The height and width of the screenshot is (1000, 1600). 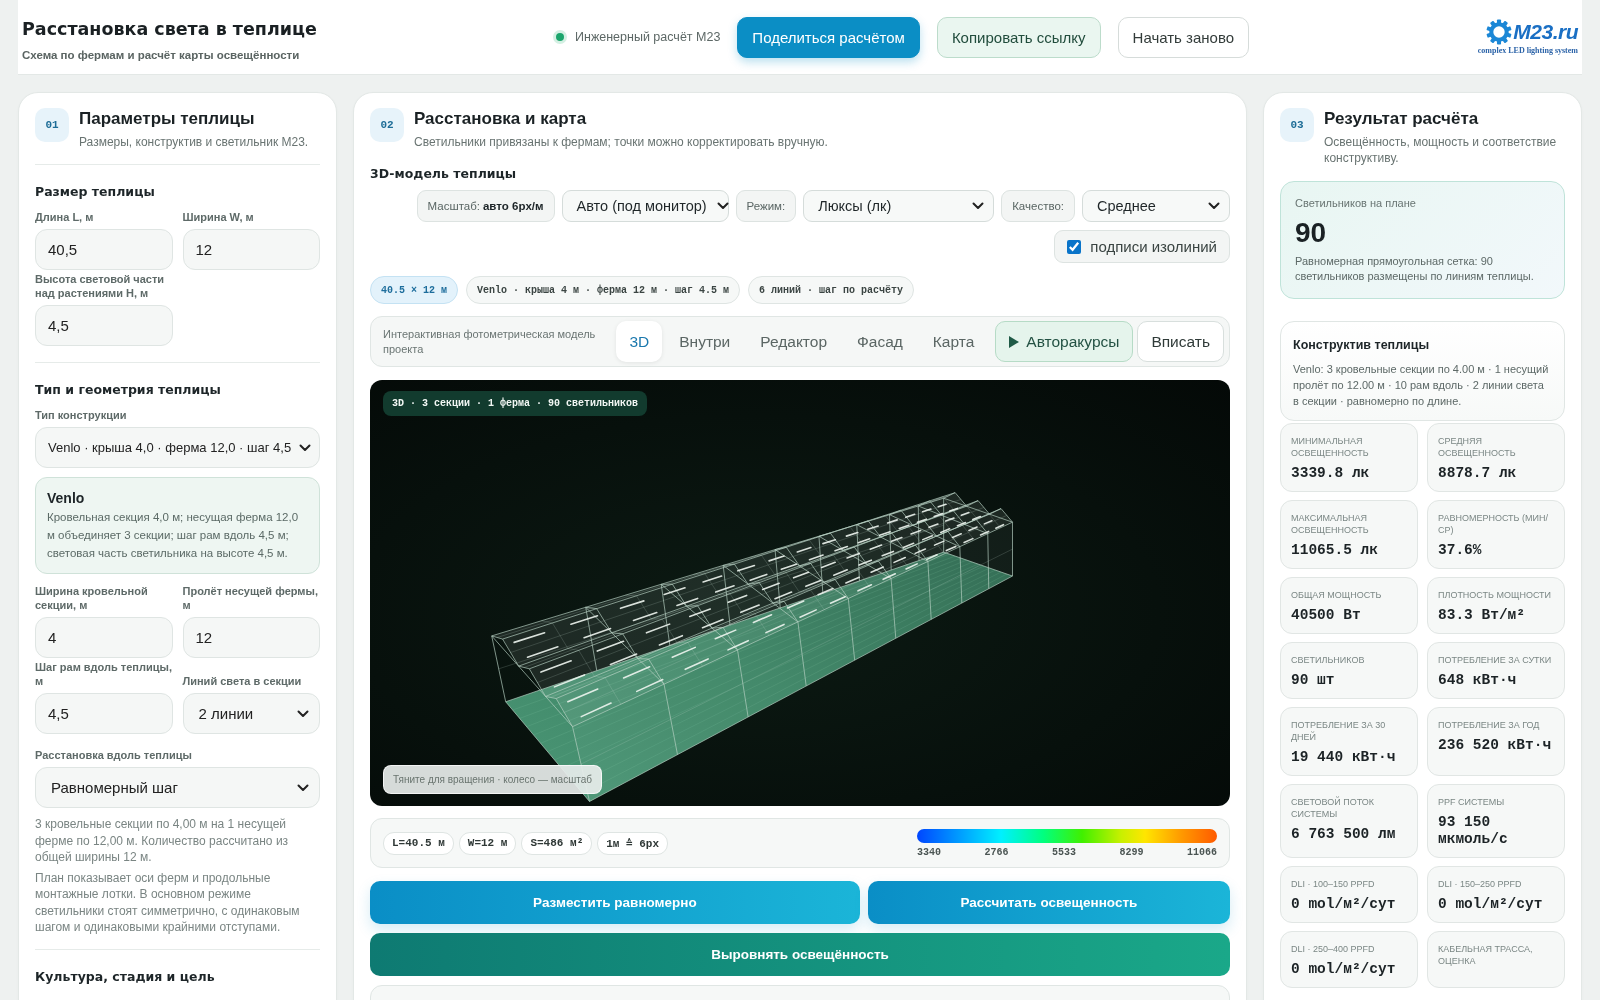 I want to click on dropdown-select: Среднее, so click(x=1156, y=206).